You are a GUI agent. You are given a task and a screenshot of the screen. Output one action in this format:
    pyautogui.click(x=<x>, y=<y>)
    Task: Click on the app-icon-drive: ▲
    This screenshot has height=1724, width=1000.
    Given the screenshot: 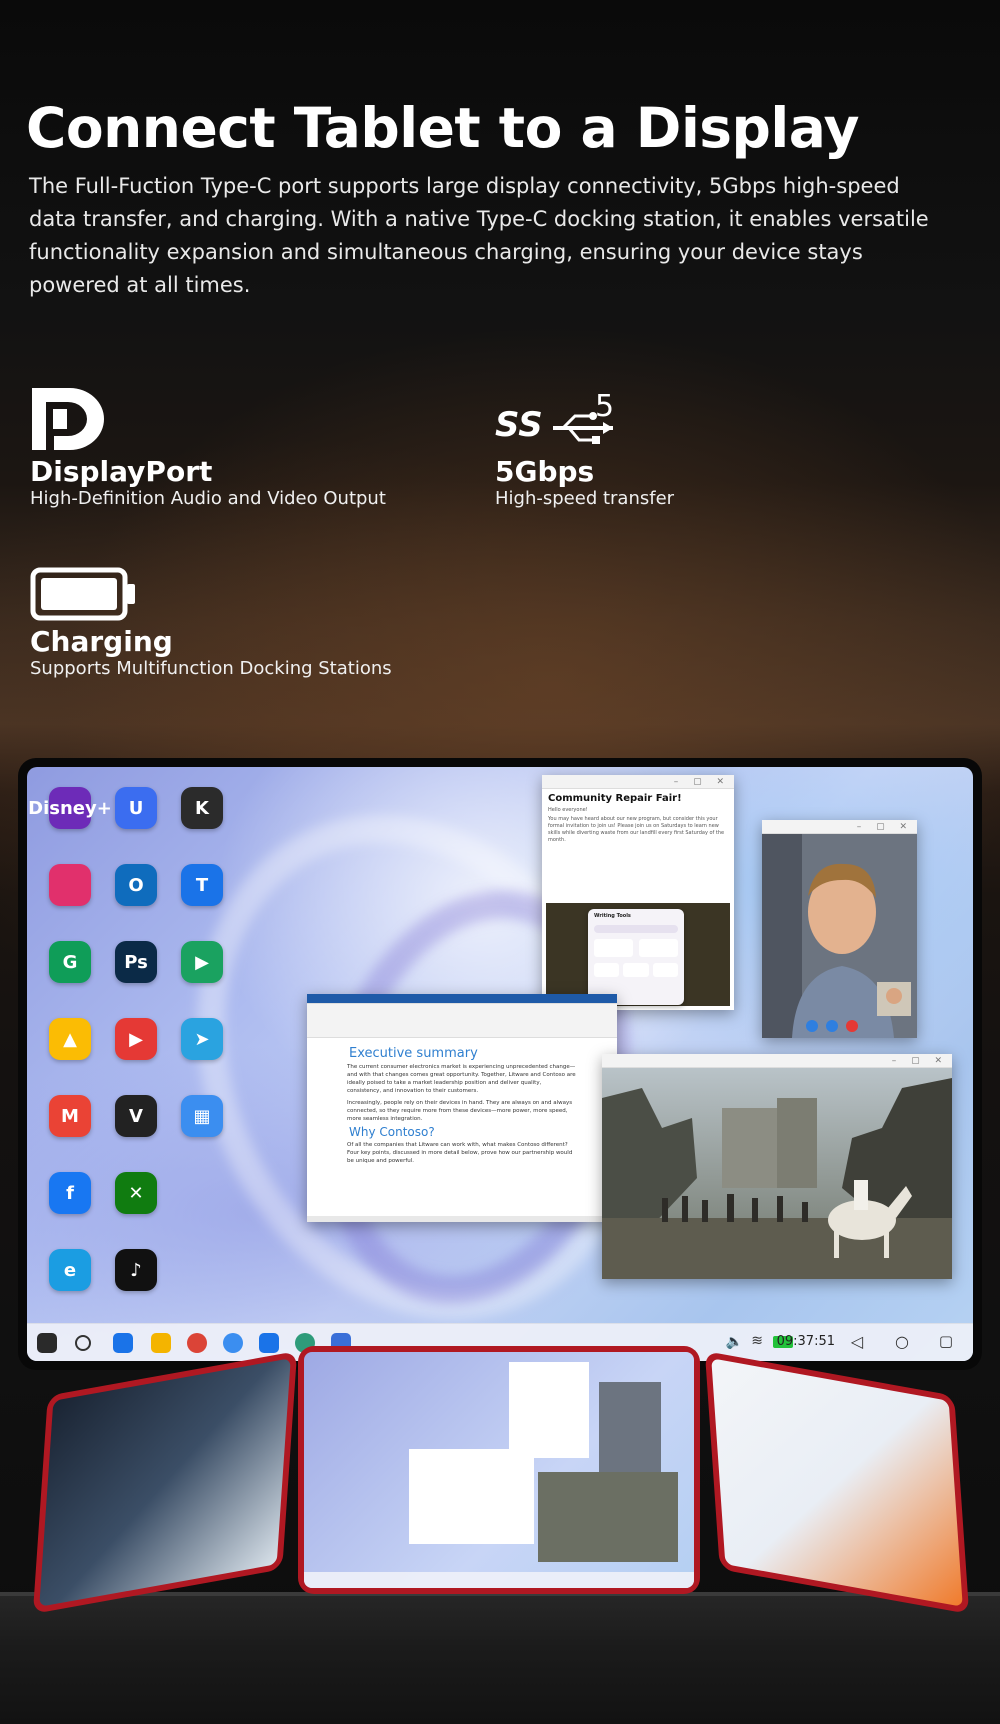 What is the action you would take?
    pyautogui.click(x=70, y=1039)
    